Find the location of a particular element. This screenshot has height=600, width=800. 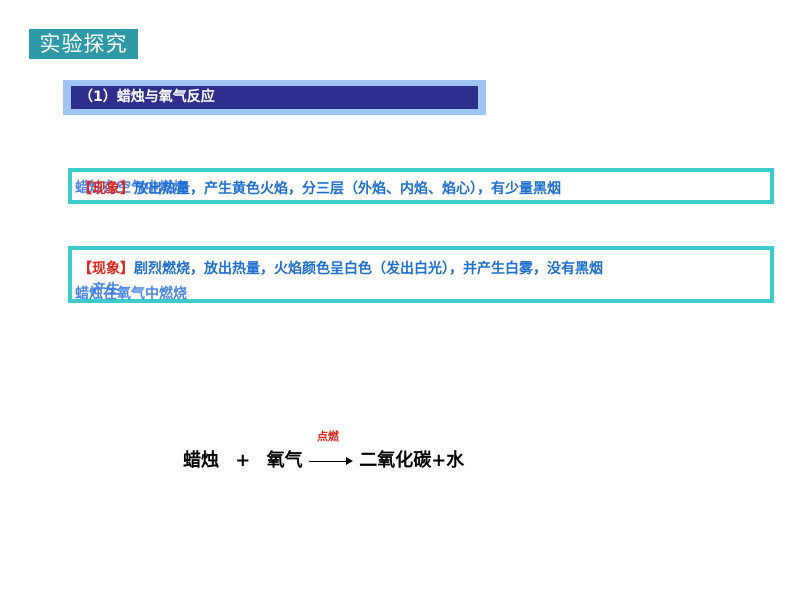

ghost-title-oxygen: 蜡烛在氧气中燃烧 is located at coordinates (131, 294).